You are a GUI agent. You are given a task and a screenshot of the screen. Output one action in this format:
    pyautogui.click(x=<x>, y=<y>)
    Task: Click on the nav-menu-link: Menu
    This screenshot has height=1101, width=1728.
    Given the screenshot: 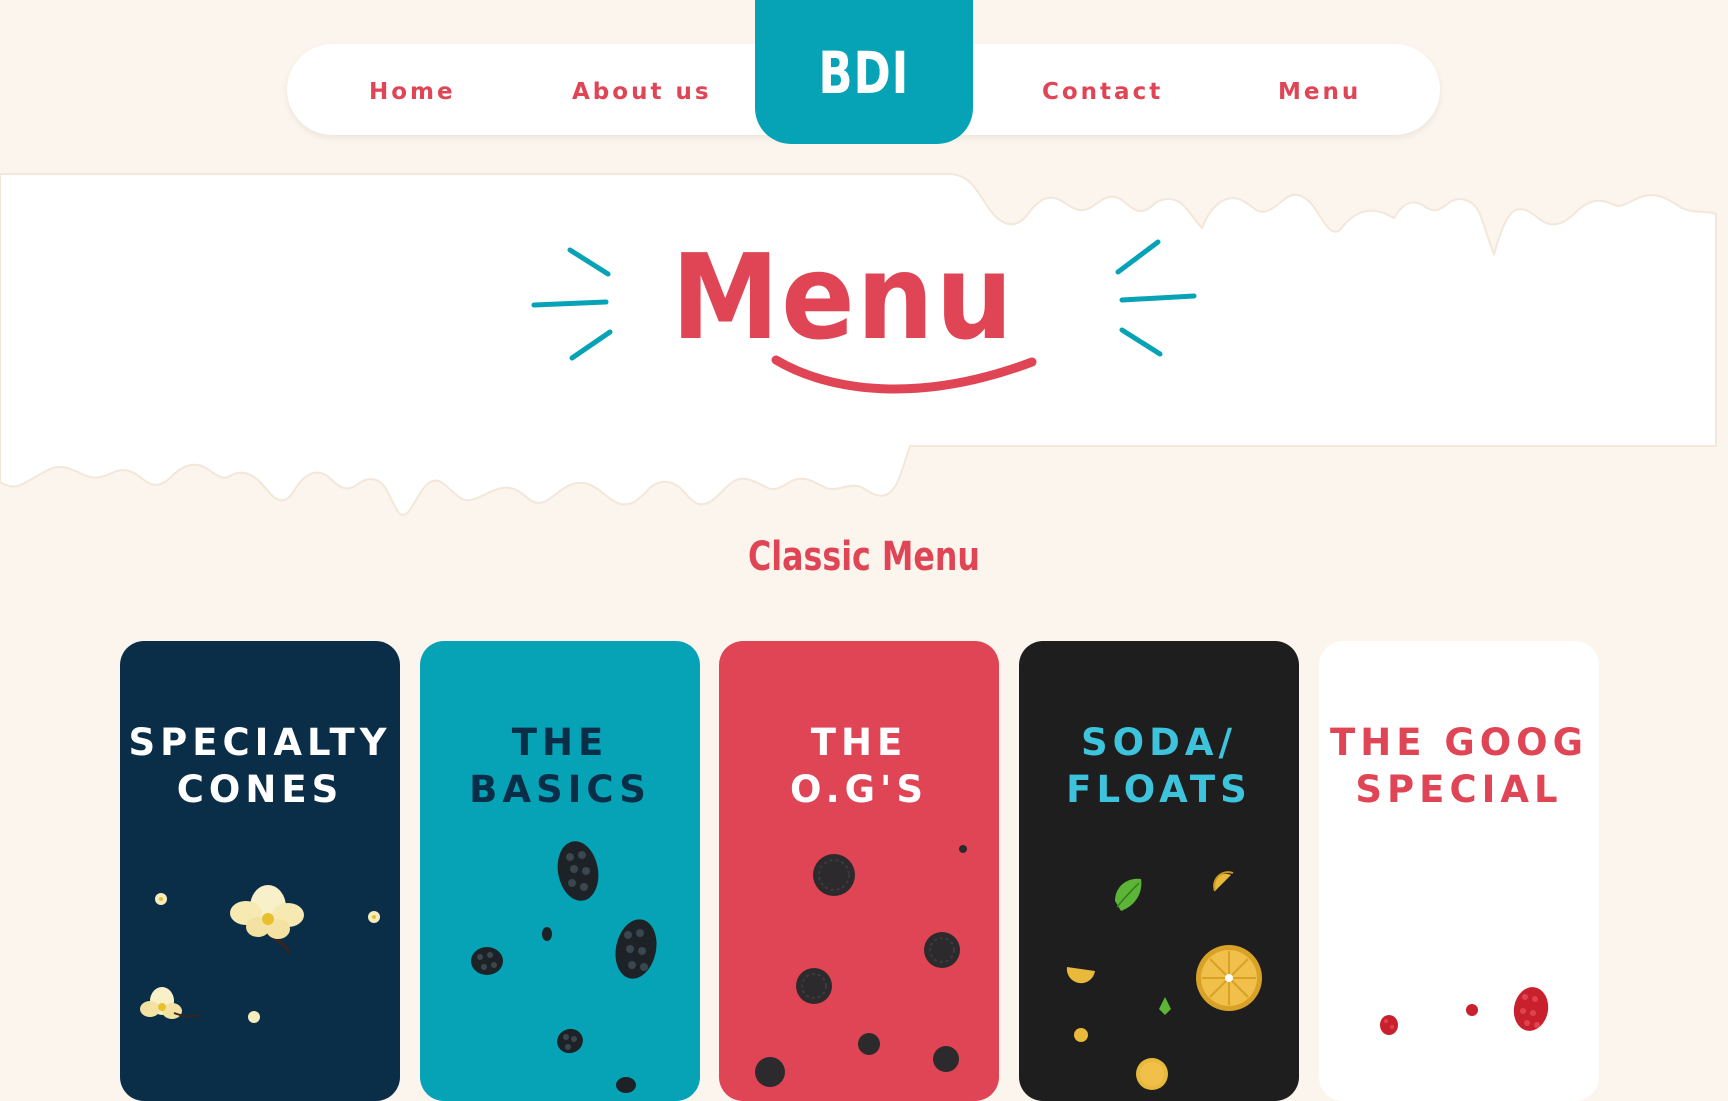 What is the action you would take?
    pyautogui.click(x=1319, y=92)
    